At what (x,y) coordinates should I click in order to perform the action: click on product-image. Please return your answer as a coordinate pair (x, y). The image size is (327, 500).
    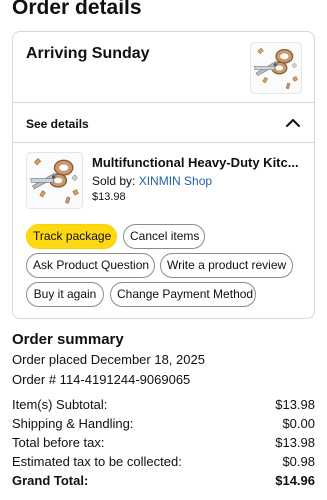
    Looking at the image, I should click on (54, 180).